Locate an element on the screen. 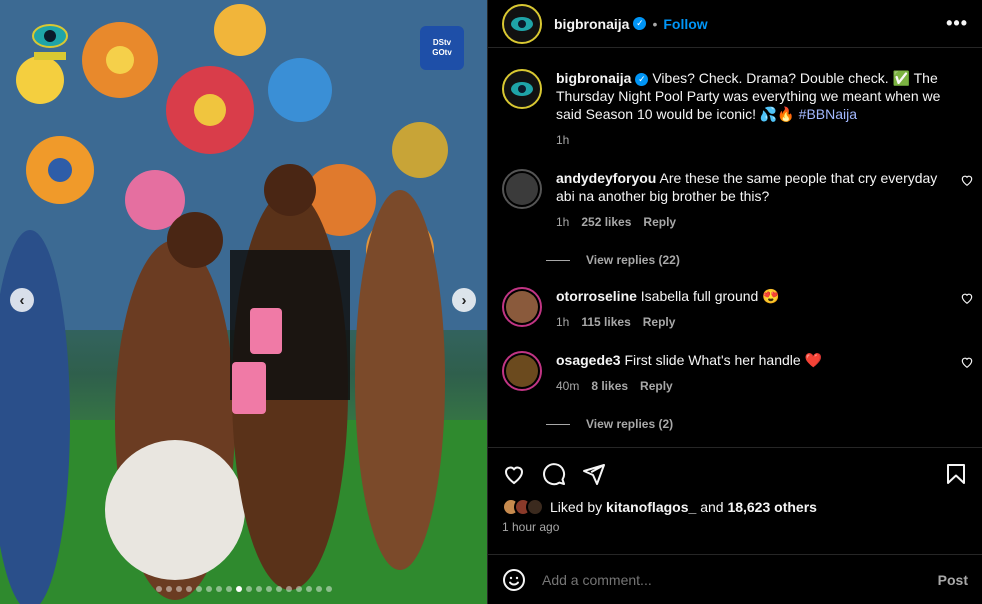 This screenshot has height=604, width=982. comment-time: 40m is located at coordinates (568, 386).